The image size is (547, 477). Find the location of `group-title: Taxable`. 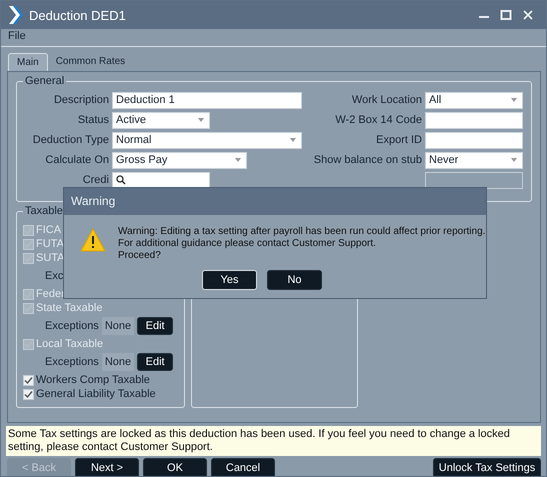

group-title: Taxable is located at coordinates (44, 211).